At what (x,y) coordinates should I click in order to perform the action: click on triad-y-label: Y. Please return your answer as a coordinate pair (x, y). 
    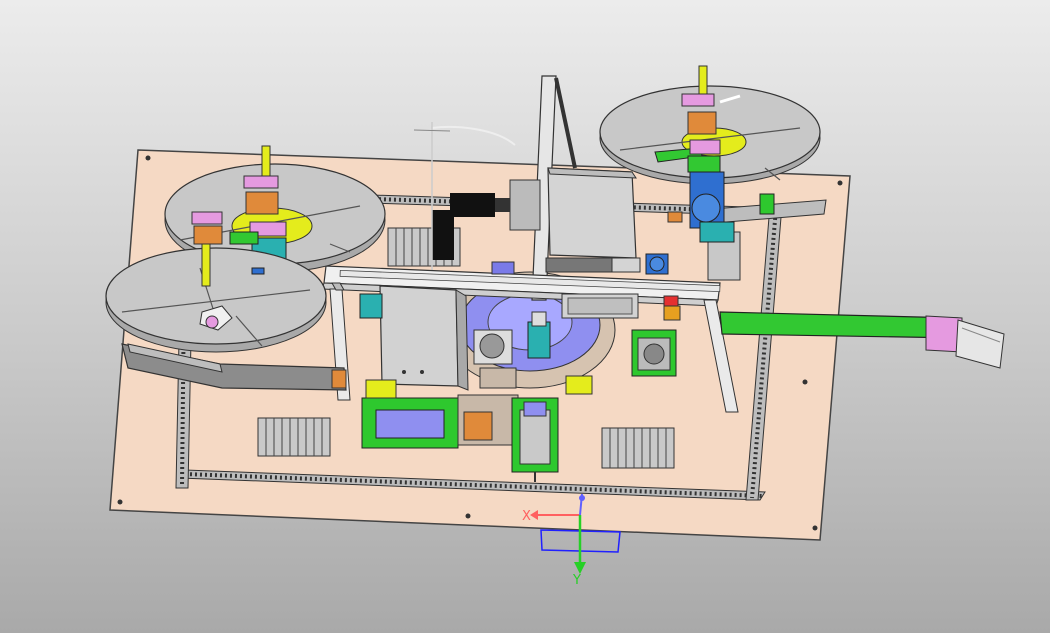
    Looking at the image, I should click on (576, 580).